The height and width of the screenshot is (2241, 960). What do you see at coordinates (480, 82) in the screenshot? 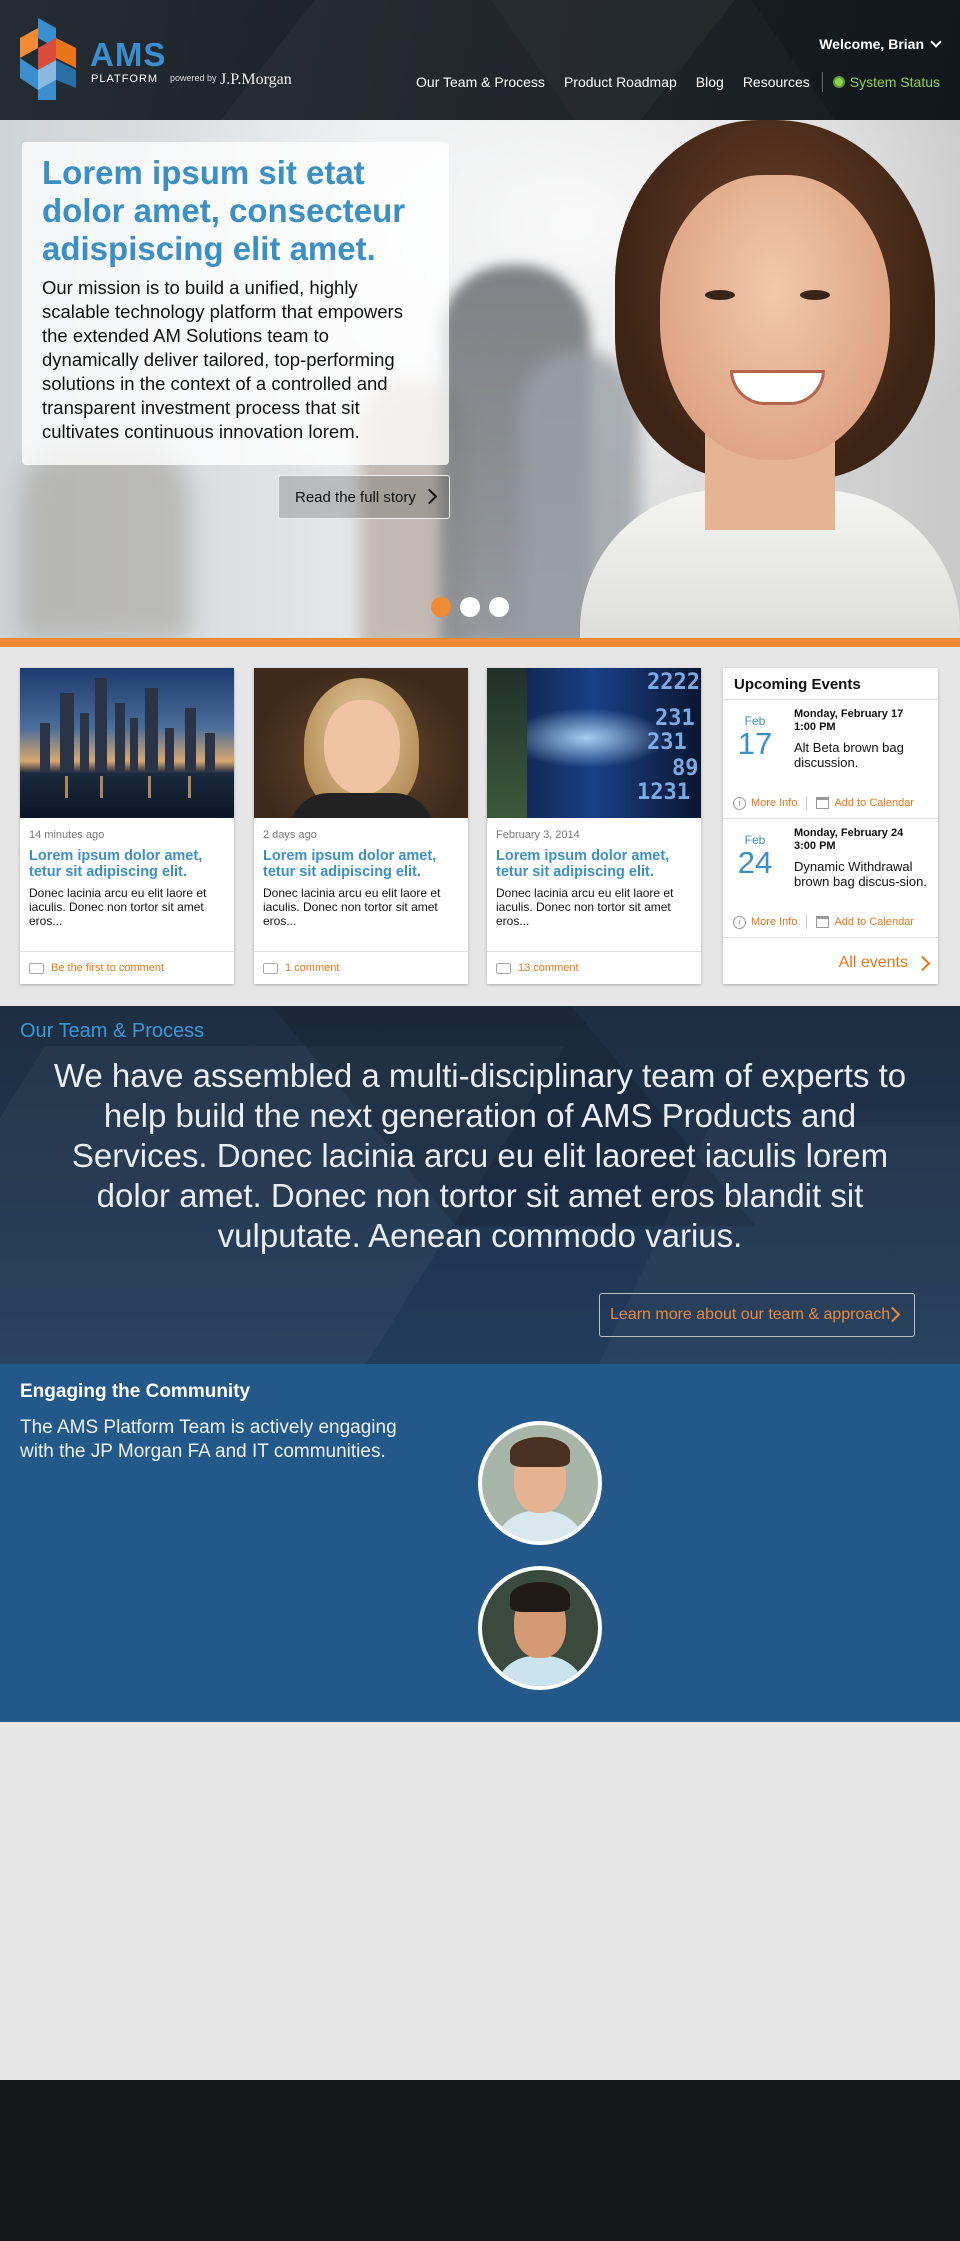
I see `nav-team-process: Our Team & Process` at bounding box center [480, 82].